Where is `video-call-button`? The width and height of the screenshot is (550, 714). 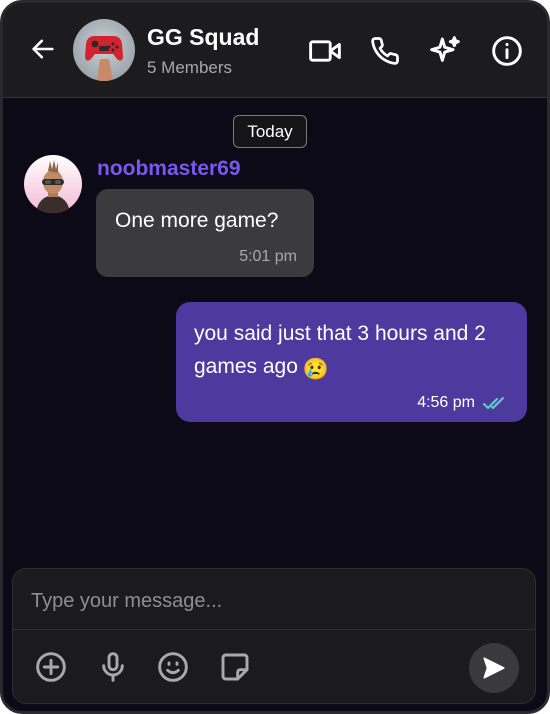 video-call-button is located at coordinates (325, 51).